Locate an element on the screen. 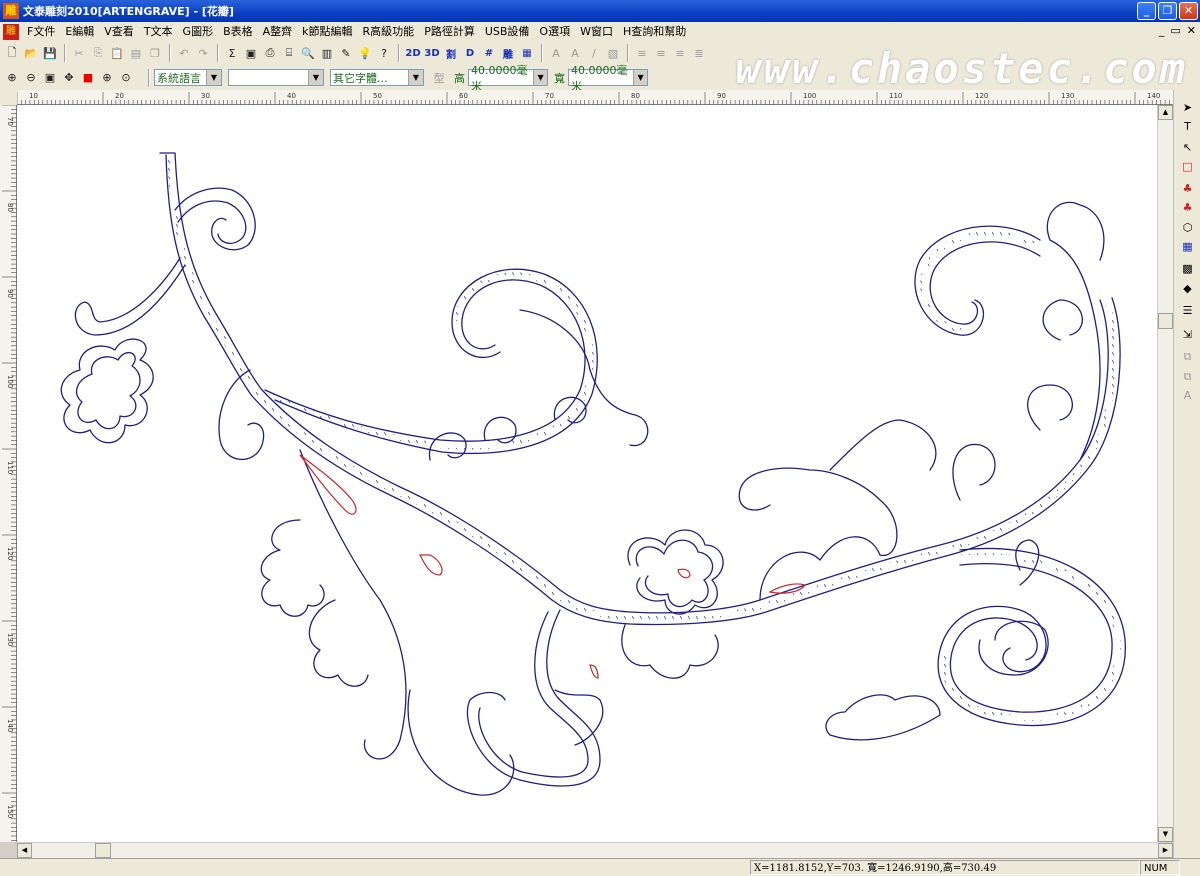 Image resolution: width=1200 pixels, height=876 pixels. text-frame-icon: ▧ is located at coordinates (613, 53).